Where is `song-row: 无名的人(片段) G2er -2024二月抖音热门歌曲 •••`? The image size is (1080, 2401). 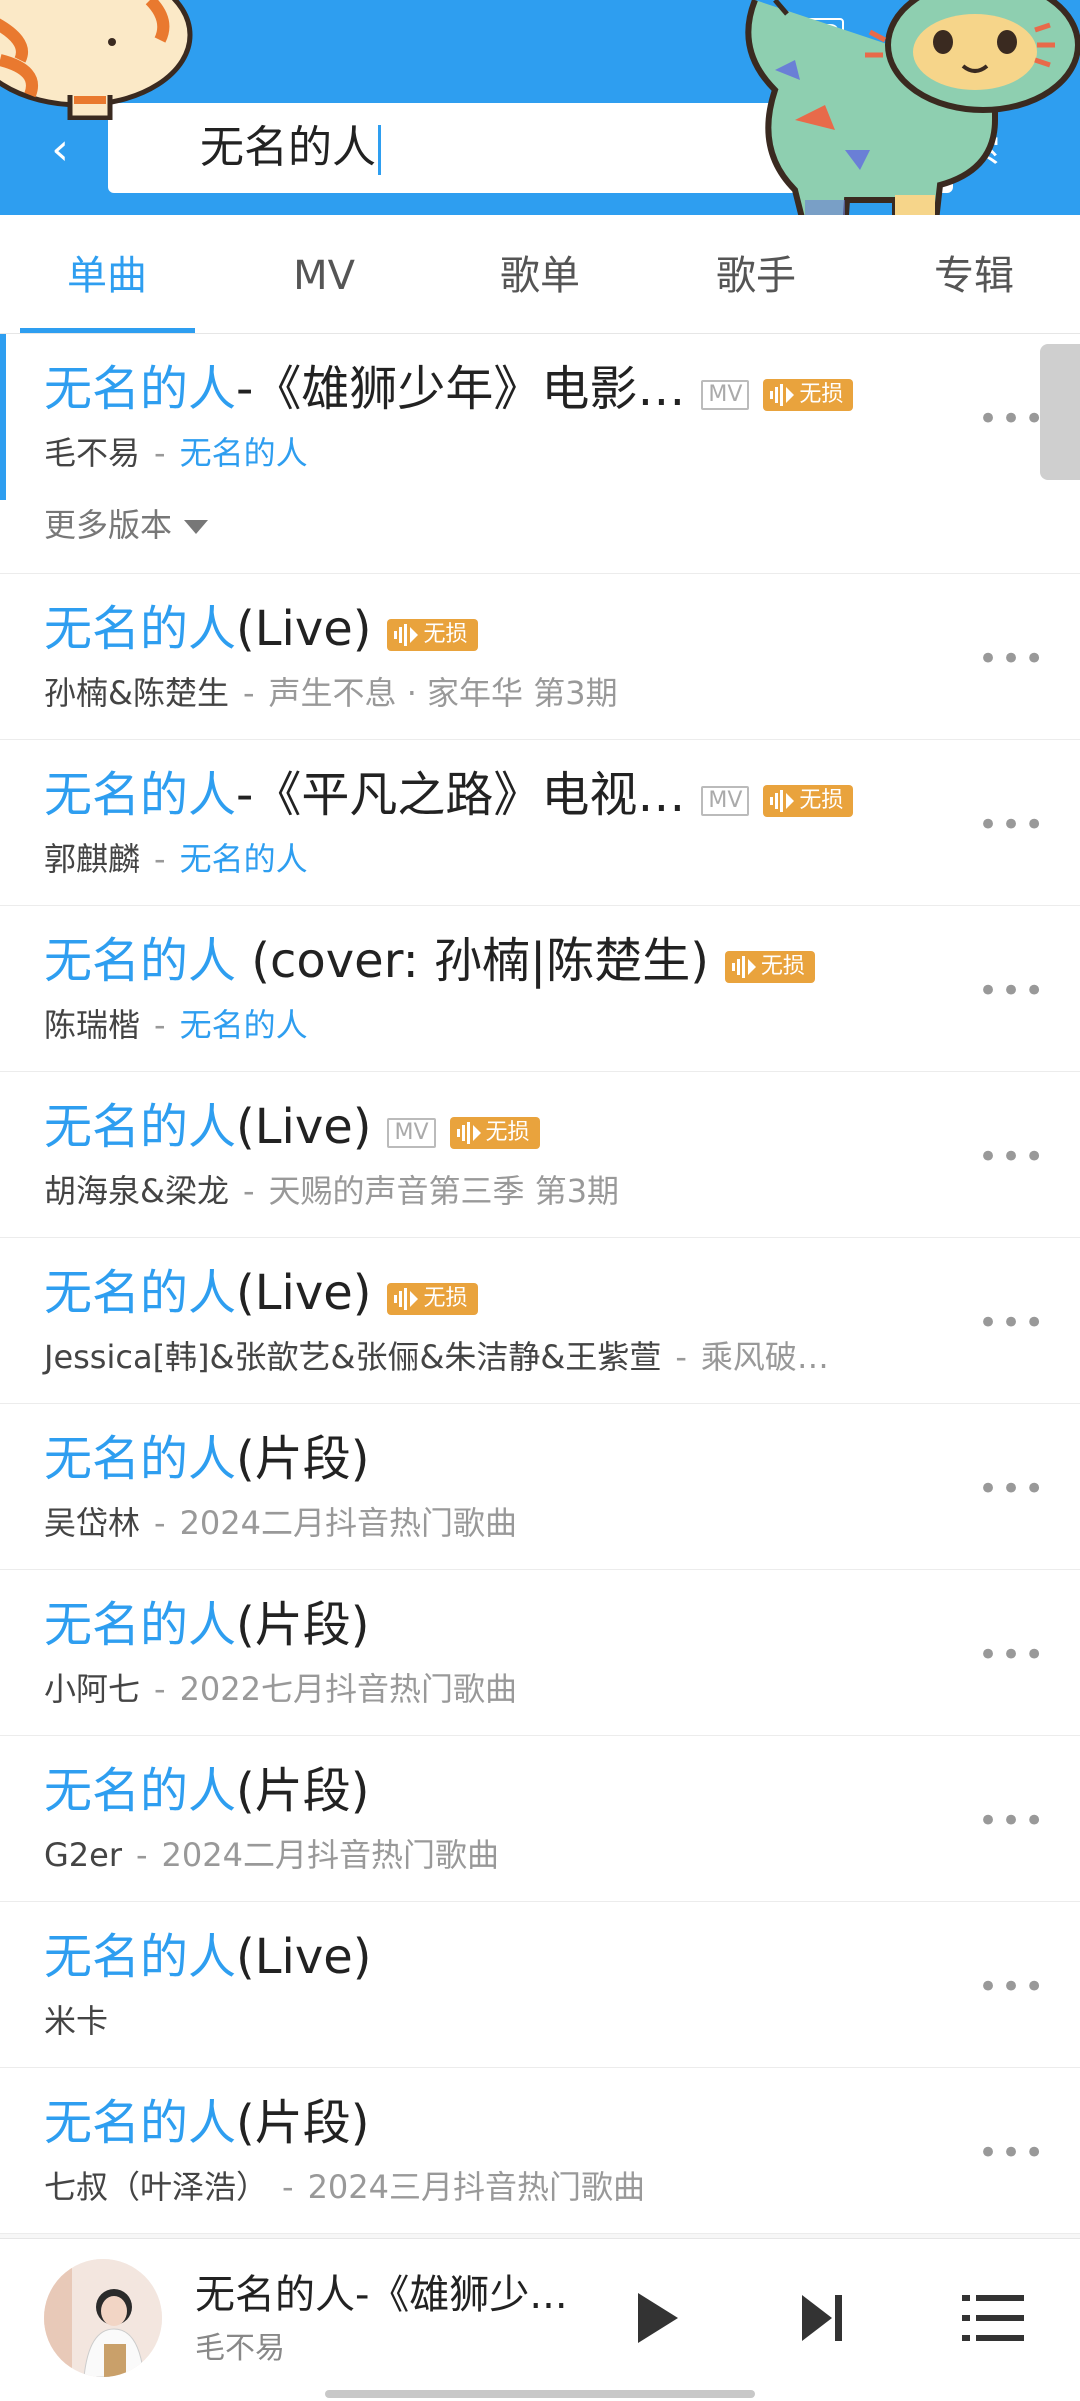 song-row: 无名的人(片段) G2er -2024二月抖音热门歌曲 ••• is located at coordinates (540, 1819).